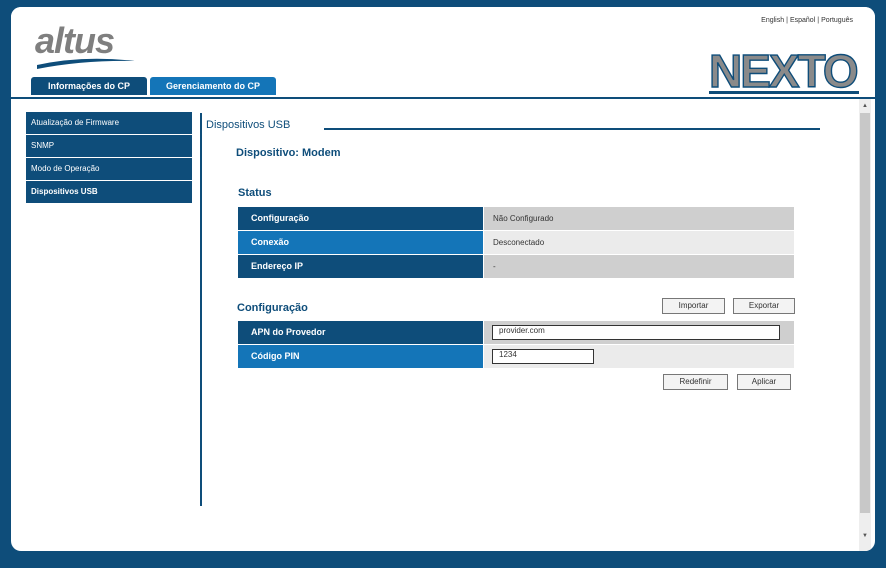 This screenshot has height=568, width=886. What do you see at coordinates (213, 86) in the screenshot?
I see `tab-gerenciamento-cp: Gerenciamento do CP` at bounding box center [213, 86].